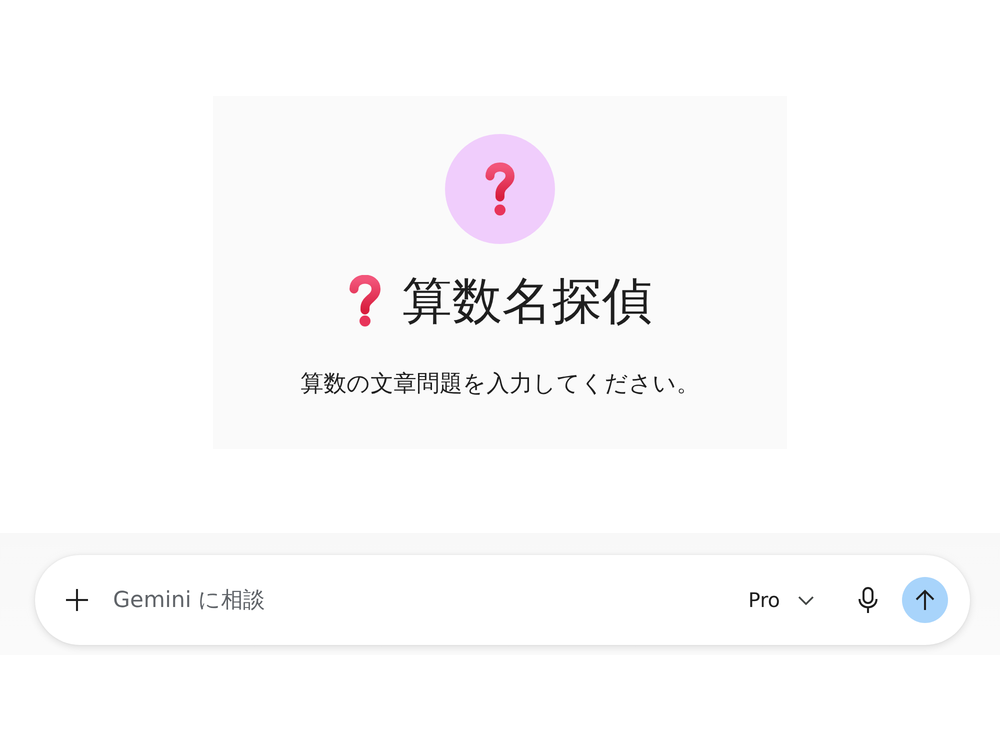 Image resolution: width=1000 pixels, height=750 pixels. I want to click on gem-description: 算数の文章問題を入力してください。, so click(500, 384).